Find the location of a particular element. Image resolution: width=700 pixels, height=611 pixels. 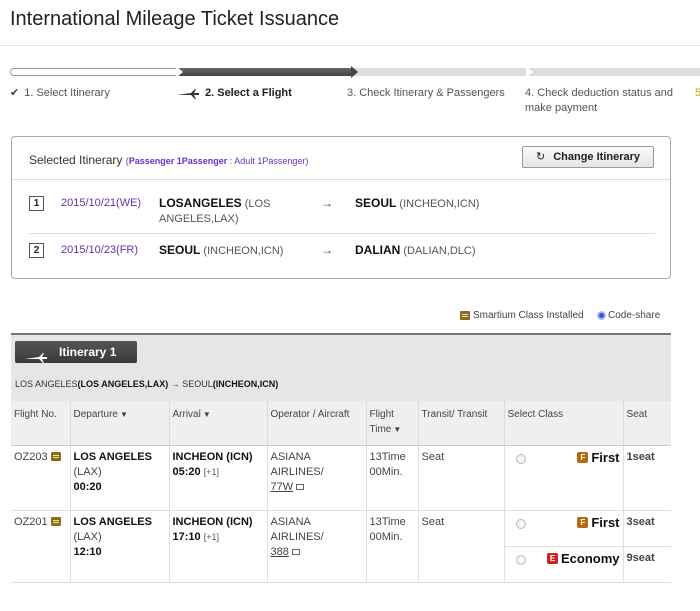

col-arrival-sort: Arrival ▼ is located at coordinates (218, 423).